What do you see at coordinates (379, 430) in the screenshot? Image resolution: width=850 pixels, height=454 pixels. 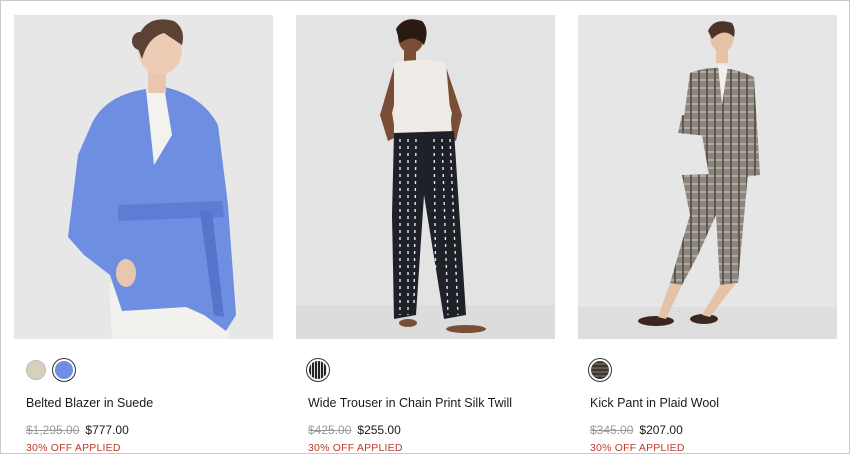 I see `sale-price: $255.00` at bounding box center [379, 430].